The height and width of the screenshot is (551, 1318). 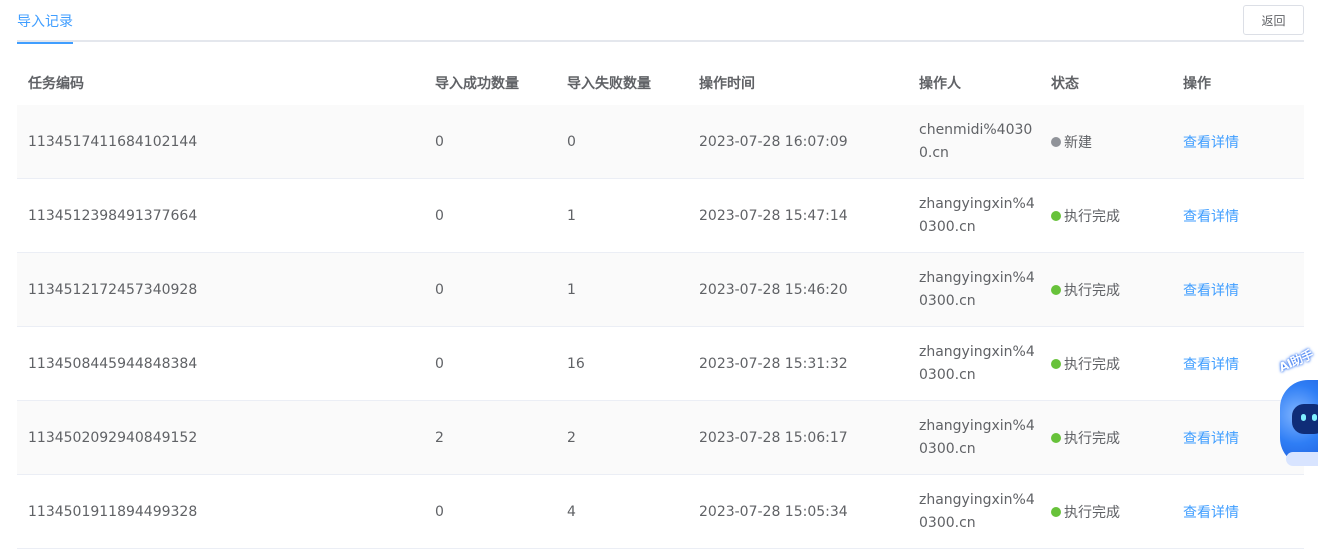 What do you see at coordinates (1273, 20) in the screenshot?
I see `back-button: 返回` at bounding box center [1273, 20].